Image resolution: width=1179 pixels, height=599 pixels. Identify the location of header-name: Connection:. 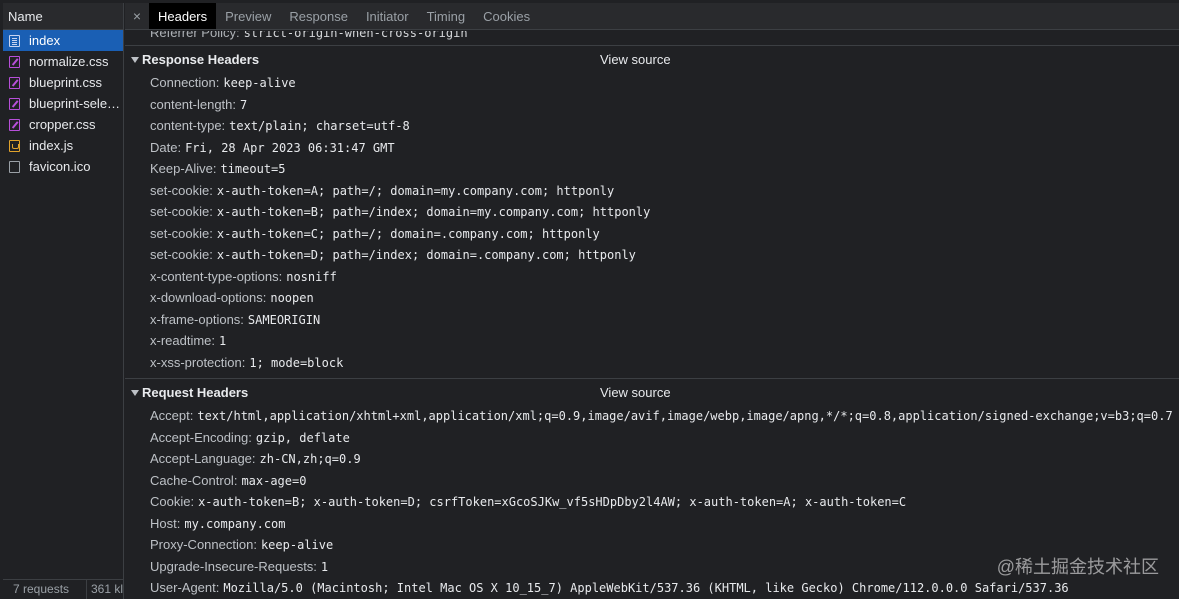
(185, 82).